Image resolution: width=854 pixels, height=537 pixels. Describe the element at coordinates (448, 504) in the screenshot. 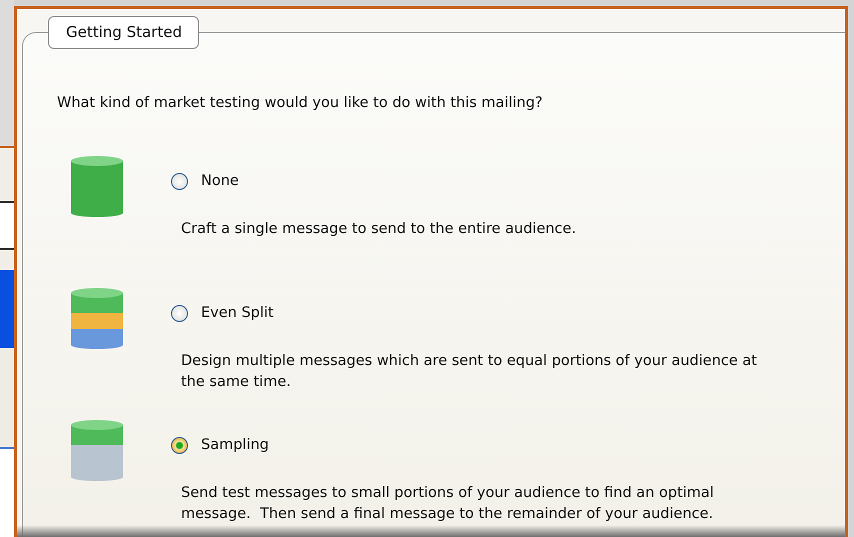

I see `option-description: Send test messages to small portions of your audience to find an optimal message. Then send a final message to the remainder of your audience.` at that location.